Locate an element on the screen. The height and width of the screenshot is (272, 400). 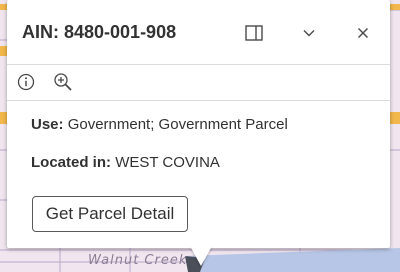
field-value: WEST COVINA is located at coordinates (167, 162).